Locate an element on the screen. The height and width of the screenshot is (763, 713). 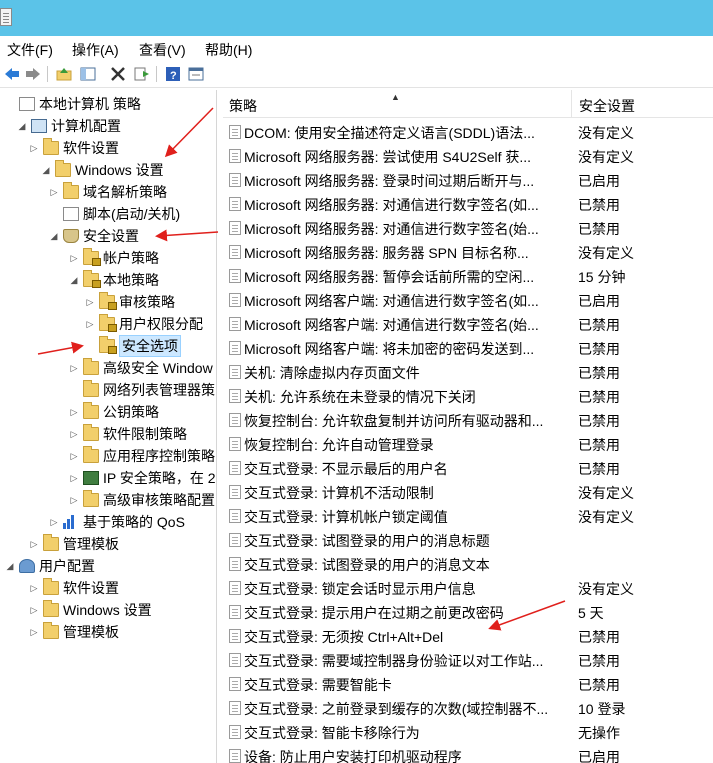
help-icon: ? is located at coordinates (173, 74).